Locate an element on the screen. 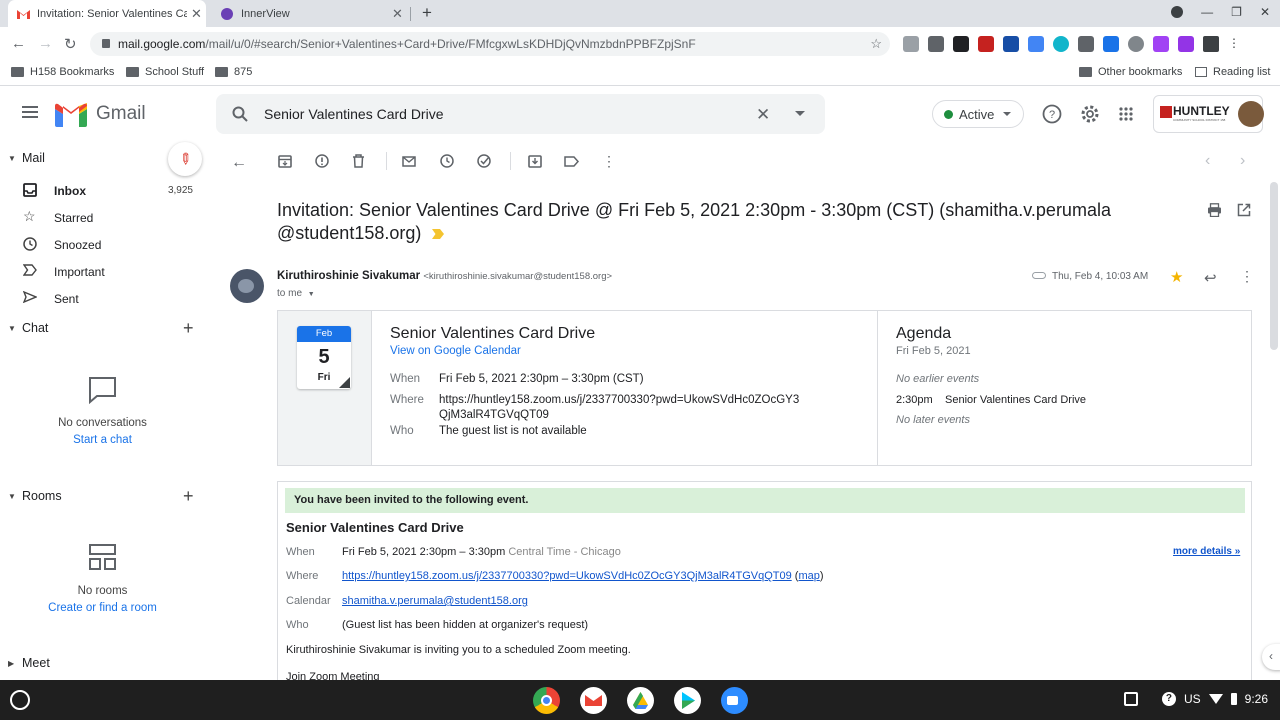 The height and width of the screenshot is (720, 1280). start-chat-link-text: Start a chat is located at coordinates (102, 440).